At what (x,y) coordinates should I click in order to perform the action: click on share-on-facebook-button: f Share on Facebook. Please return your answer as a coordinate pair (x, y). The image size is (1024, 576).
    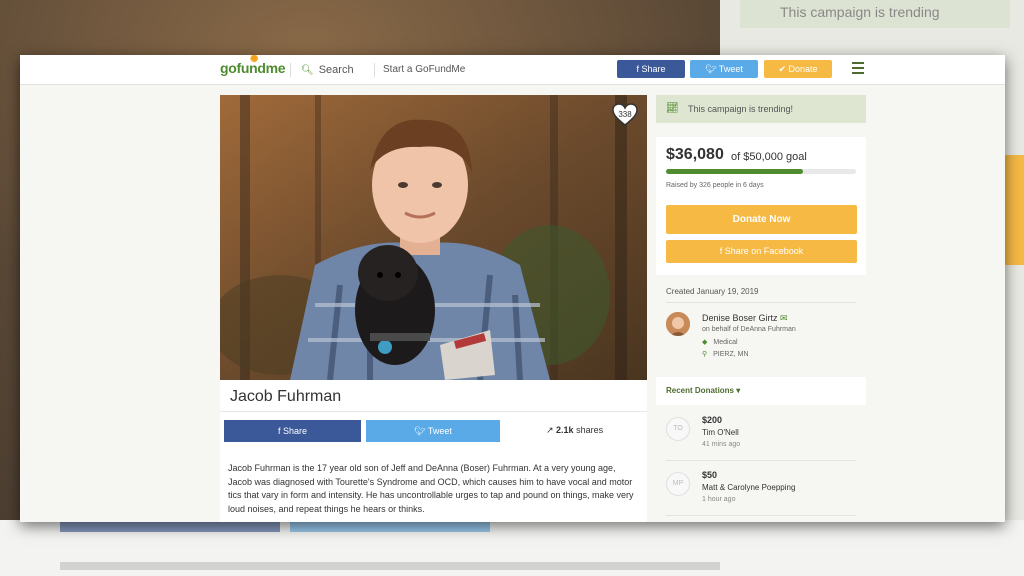
    Looking at the image, I should click on (761, 251).